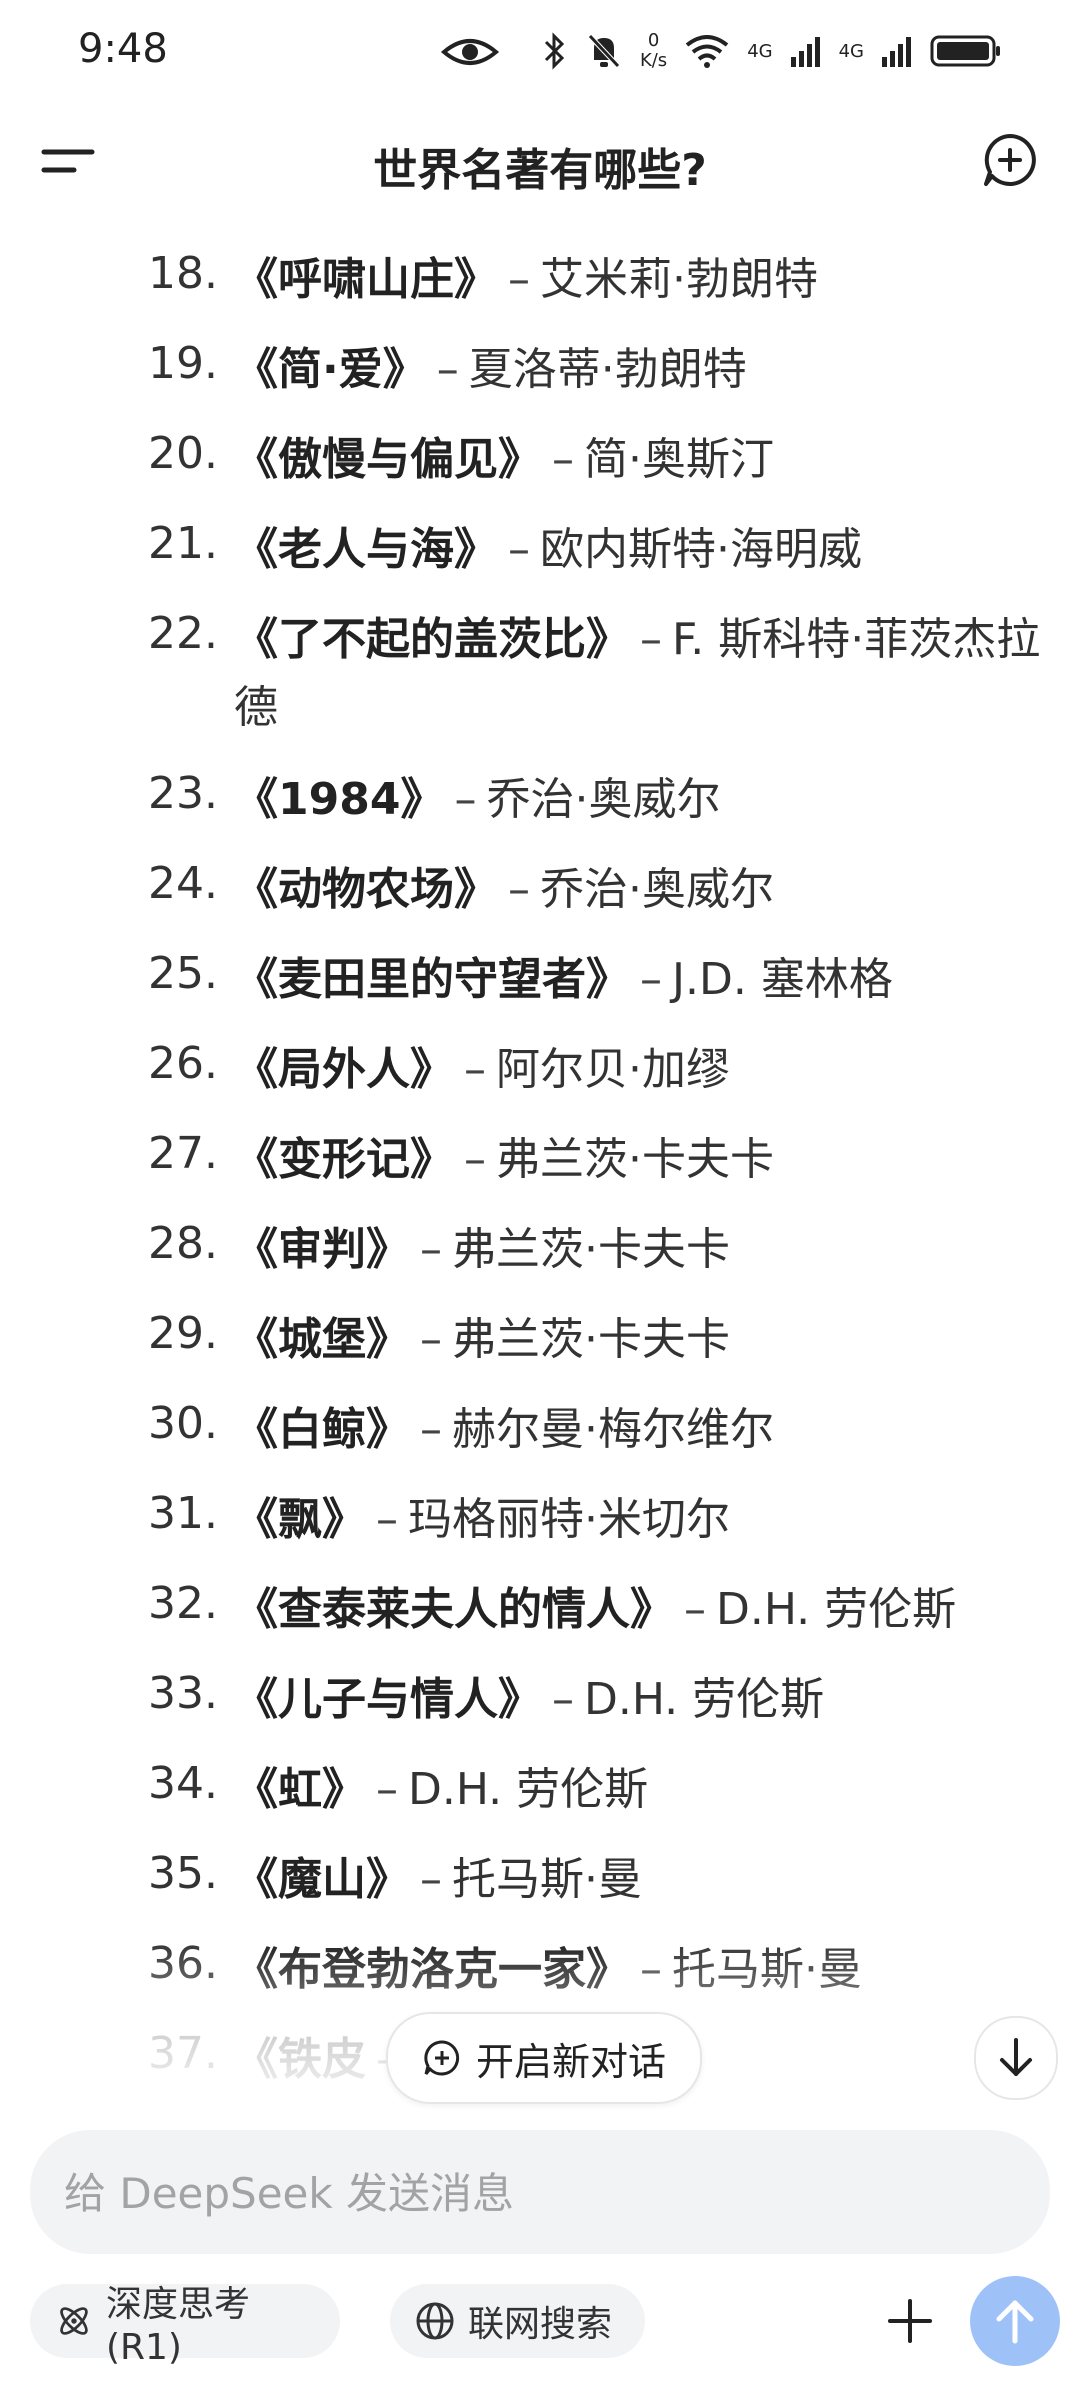 This screenshot has height=2390, width=1080. I want to click on list-item-number: 35., so click(183, 1873).